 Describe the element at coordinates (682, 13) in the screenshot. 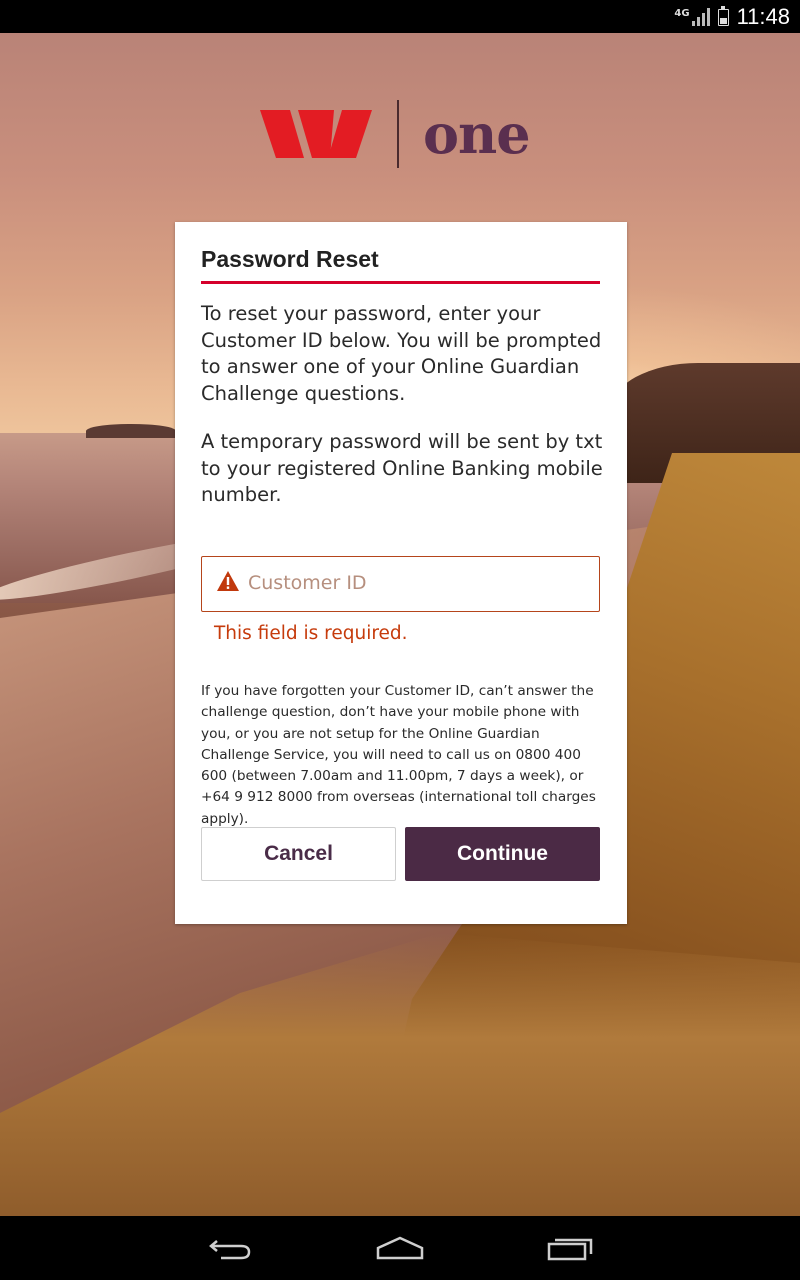

I see `network-type-label: 4G` at that location.